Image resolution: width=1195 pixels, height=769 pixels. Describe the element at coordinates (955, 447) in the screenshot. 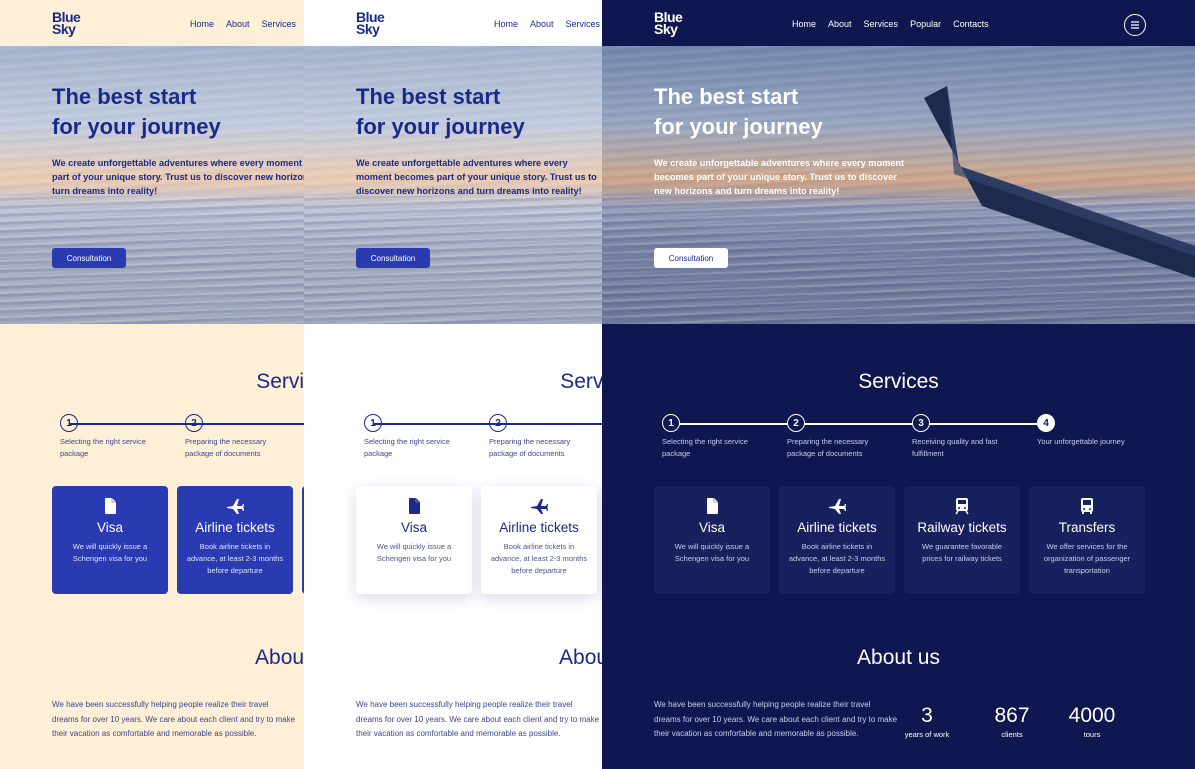

I see `step-text: Receiving quality and fast fulfillment` at that location.